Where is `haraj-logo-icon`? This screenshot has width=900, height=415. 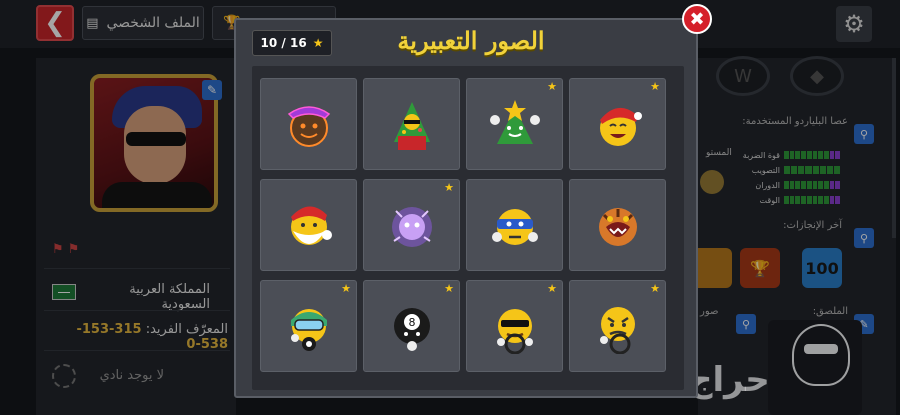 haraj-logo-icon is located at coordinates (821, 355).